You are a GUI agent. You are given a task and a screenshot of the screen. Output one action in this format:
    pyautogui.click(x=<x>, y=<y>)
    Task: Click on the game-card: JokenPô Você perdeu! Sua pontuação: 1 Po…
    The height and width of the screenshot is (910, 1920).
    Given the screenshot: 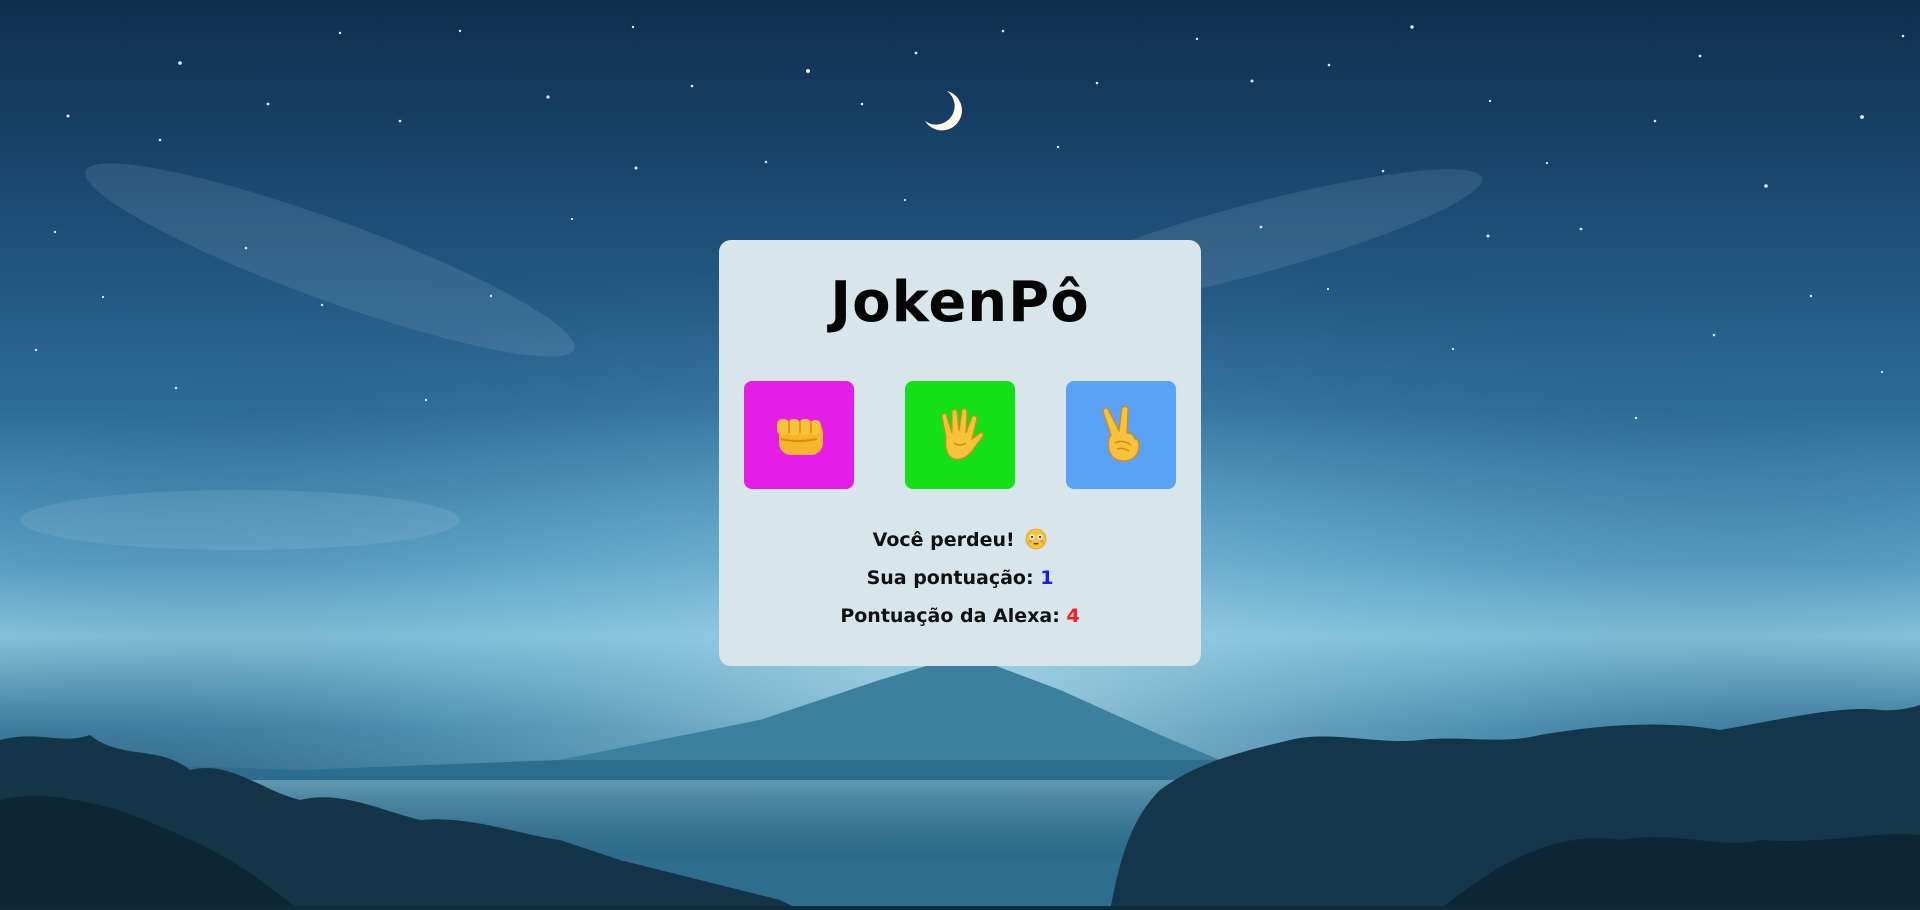 What is the action you would take?
    pyautogui.click(x=960, y=453)
    